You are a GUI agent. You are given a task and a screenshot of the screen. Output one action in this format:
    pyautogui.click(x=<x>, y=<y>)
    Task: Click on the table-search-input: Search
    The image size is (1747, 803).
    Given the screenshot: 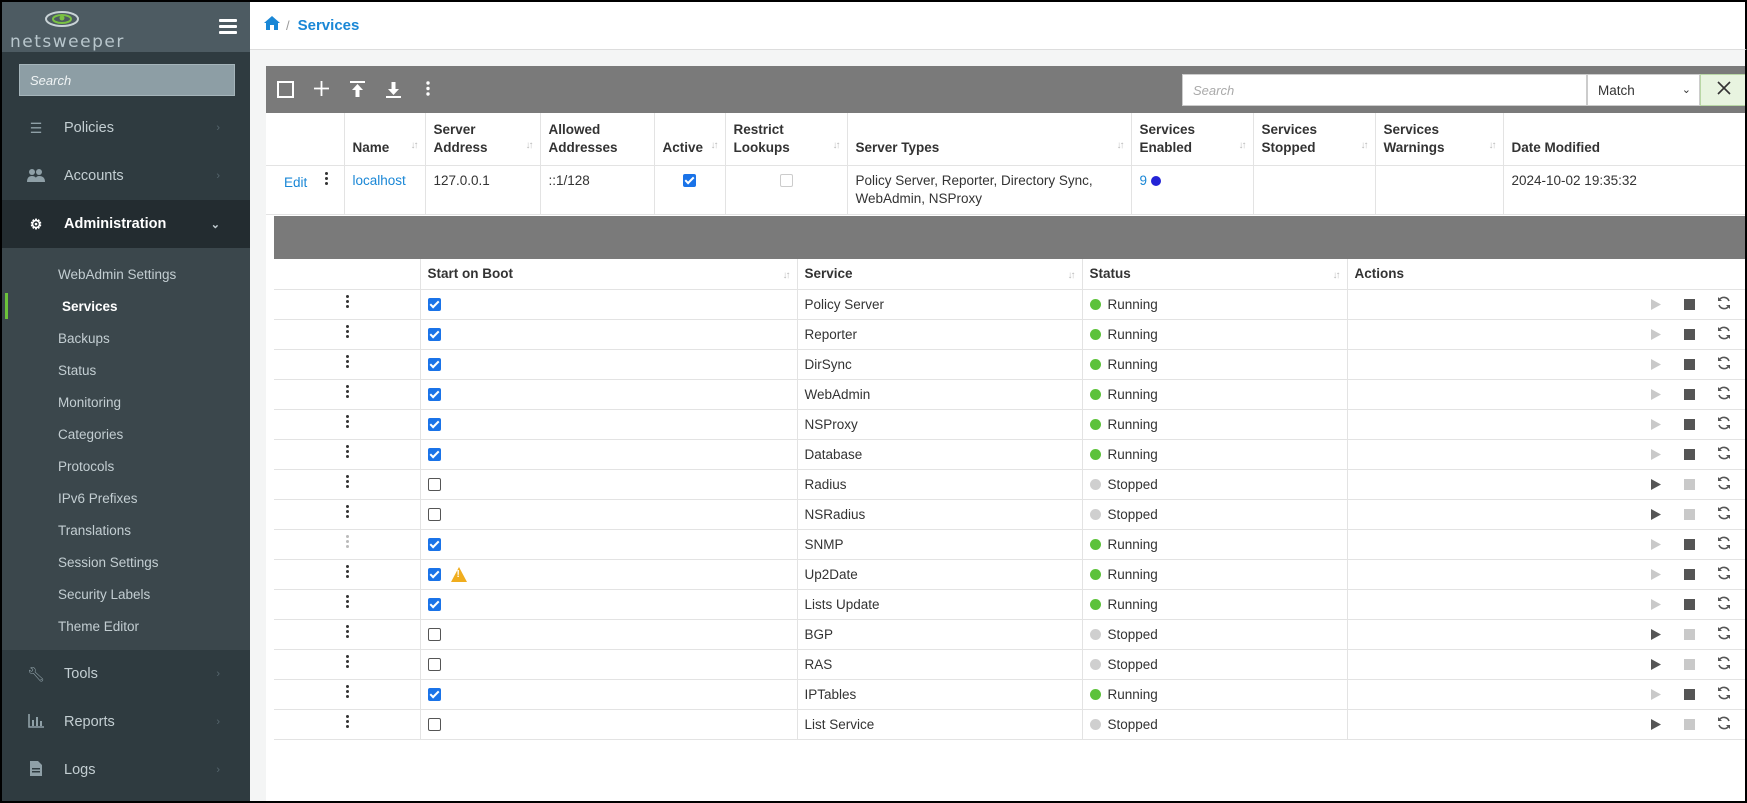 What is the action you would take?
    pyautogui.click(x=1384, y=90)
    